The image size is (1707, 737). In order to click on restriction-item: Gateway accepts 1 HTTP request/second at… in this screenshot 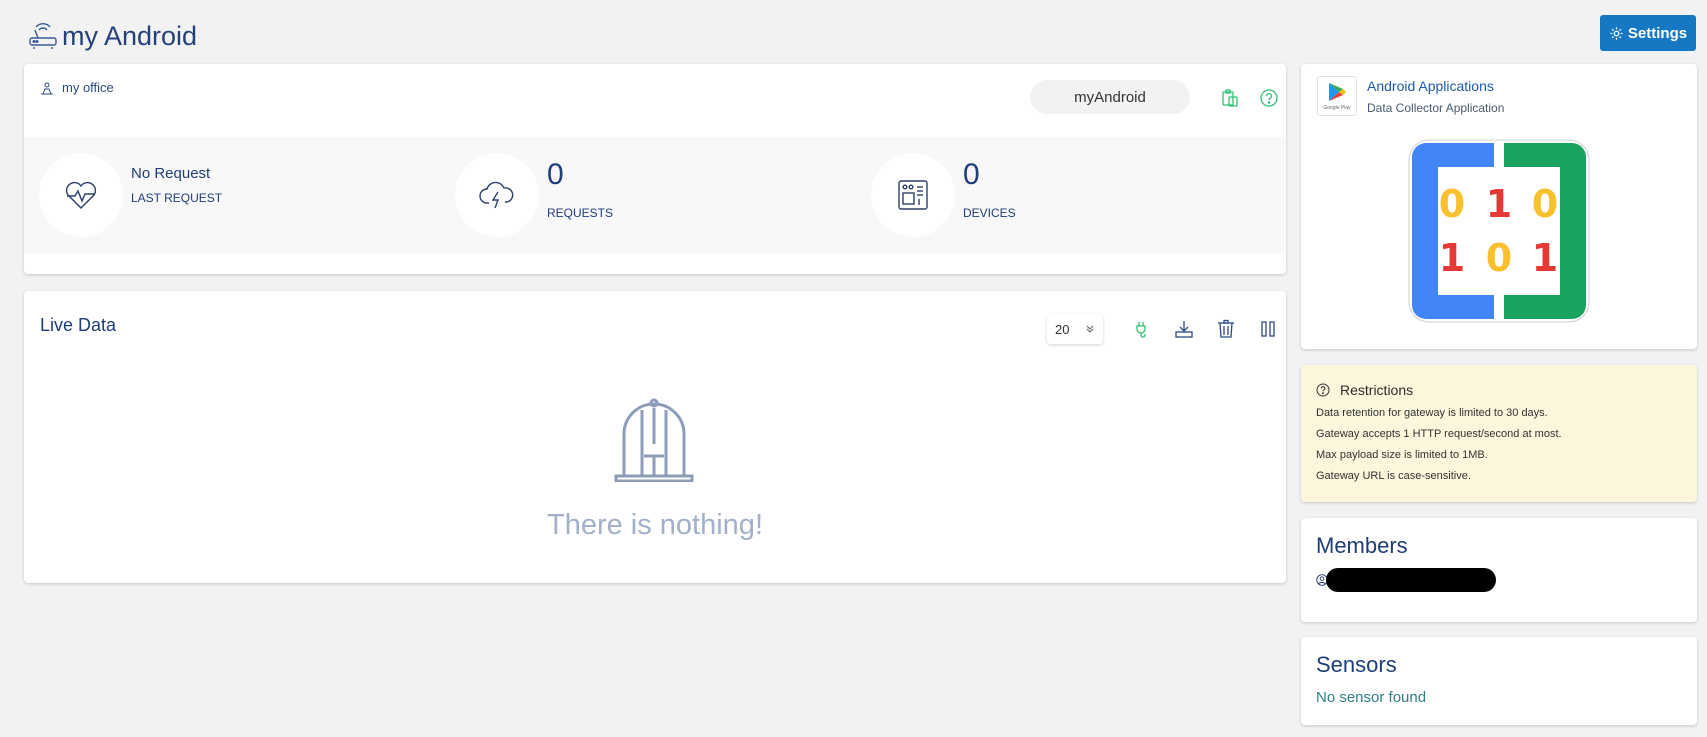, I will do `click(1439, 434)`.